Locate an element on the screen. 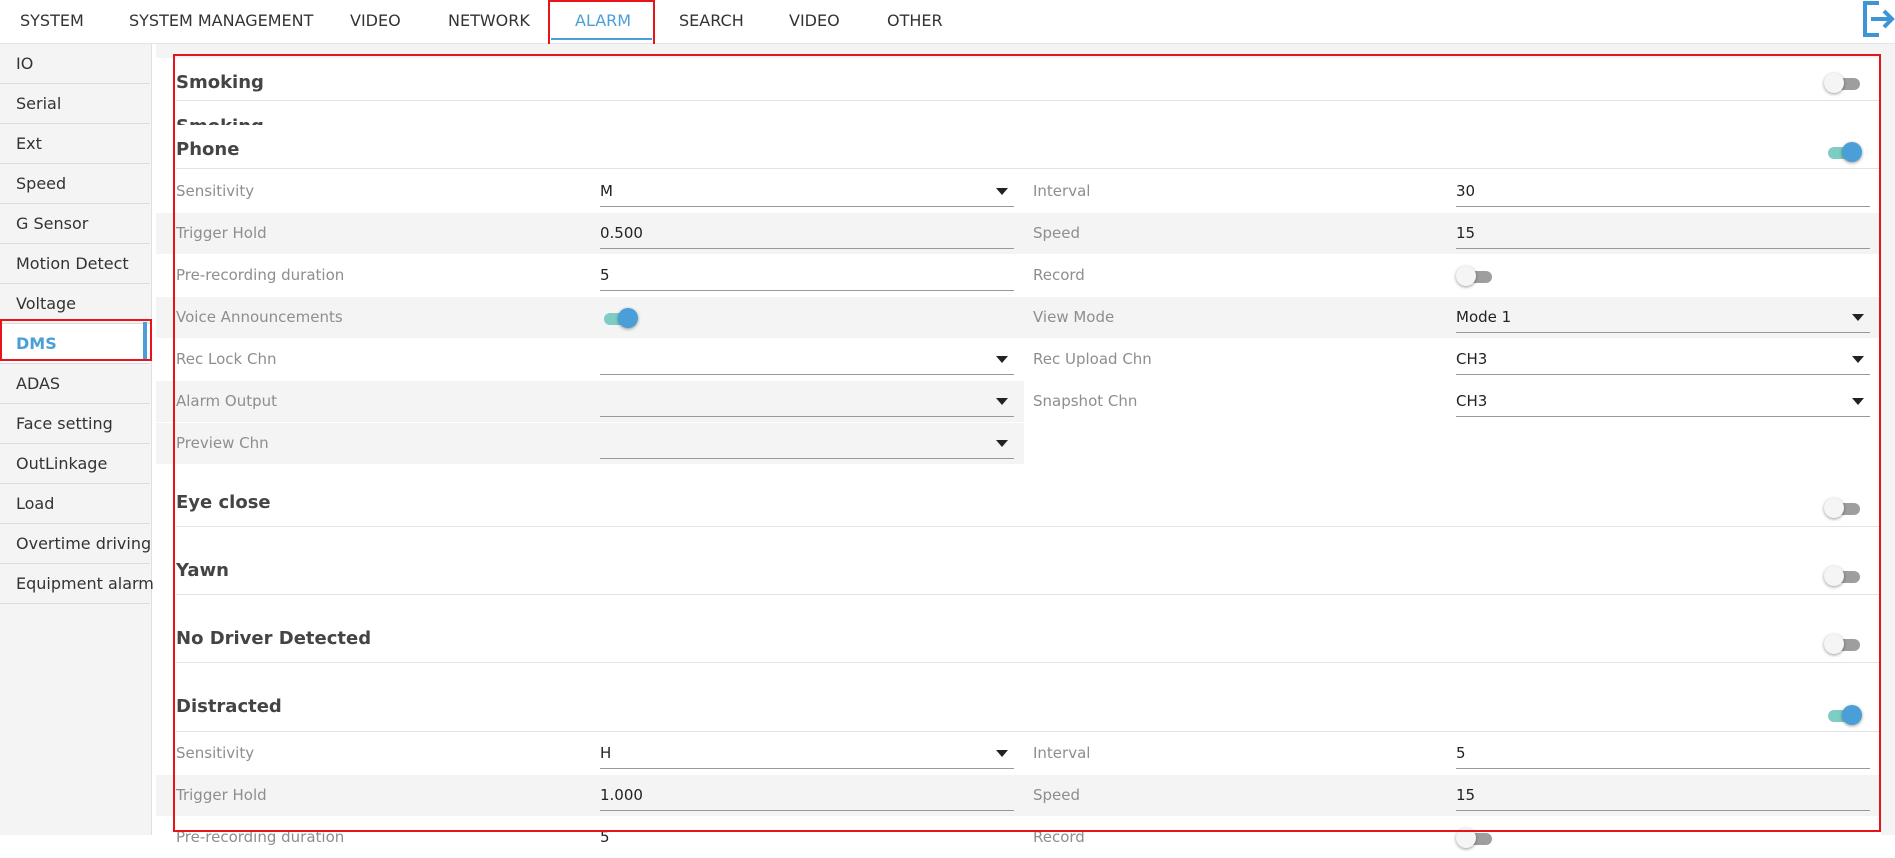 This screenshot has width=1895, height=858. tab-network: NETWORK is located at coordinates (489, 21).